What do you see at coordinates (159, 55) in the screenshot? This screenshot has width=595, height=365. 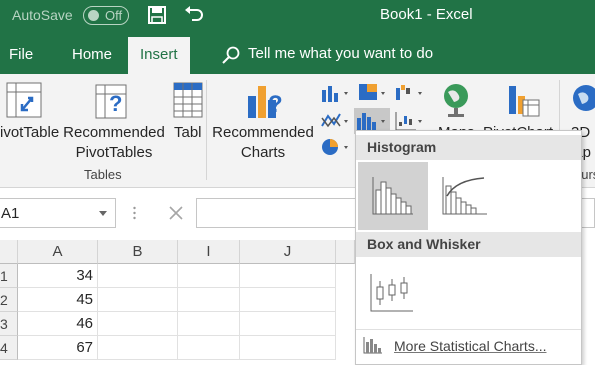 I see `tab-insert: Insert` at bounding box center [159, 55].